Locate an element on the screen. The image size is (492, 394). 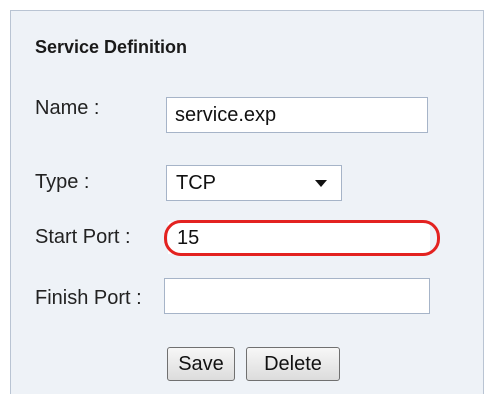
save-button: Save is located at coordinates (201, 364).